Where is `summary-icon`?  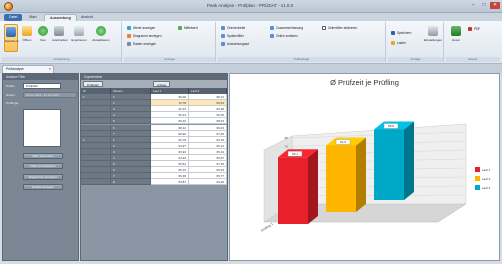 summary-icon is located at coordinates (272, 27).